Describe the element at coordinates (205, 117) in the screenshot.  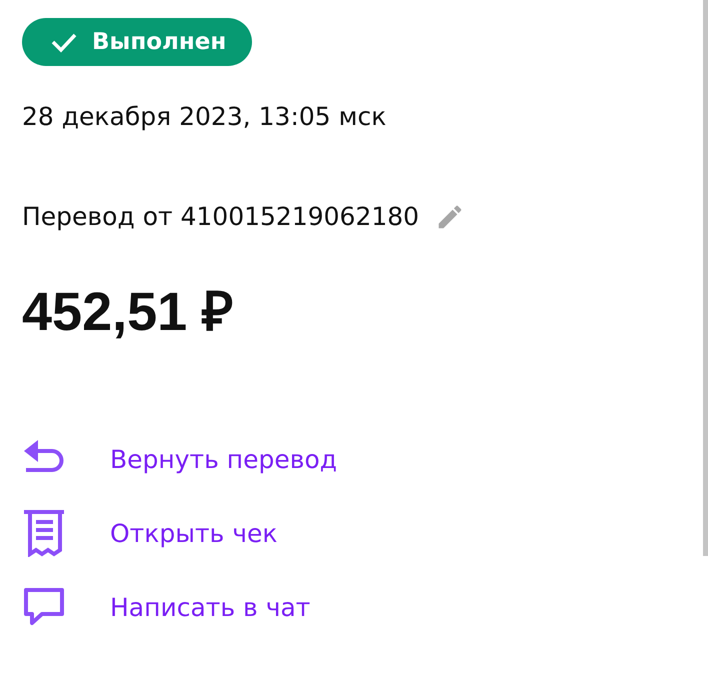
I see `date-text: 28 декабря 2023, 13:05 мск` at that location.